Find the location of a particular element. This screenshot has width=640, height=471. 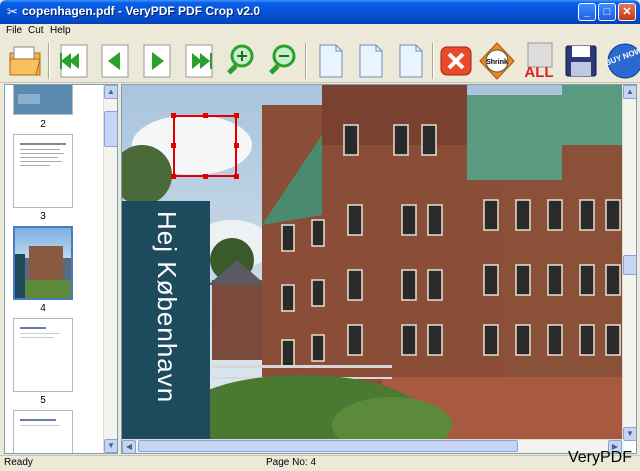

save-icon is located at coordinates (581, 61).